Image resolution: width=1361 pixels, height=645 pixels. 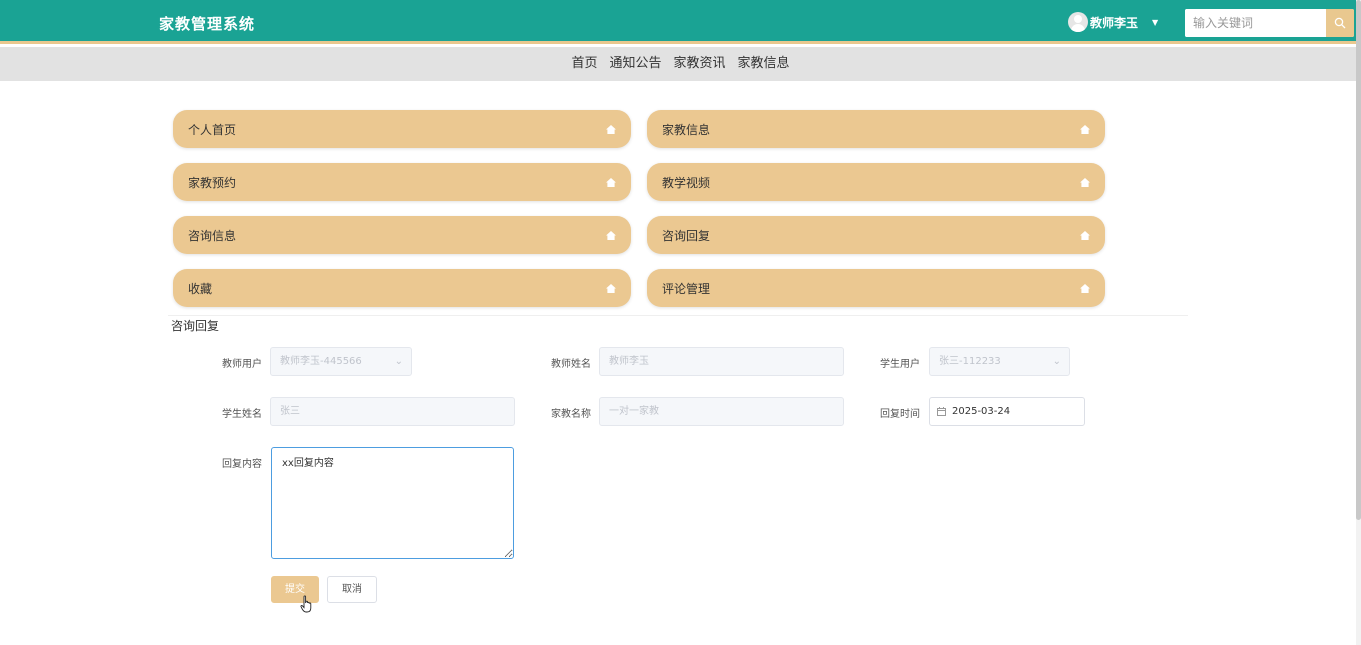 What do you see at coordinates (876, 129) in the screenshot?
I see `menu-item-tutor-info: 家教信息` at bounding box center [876, 129].